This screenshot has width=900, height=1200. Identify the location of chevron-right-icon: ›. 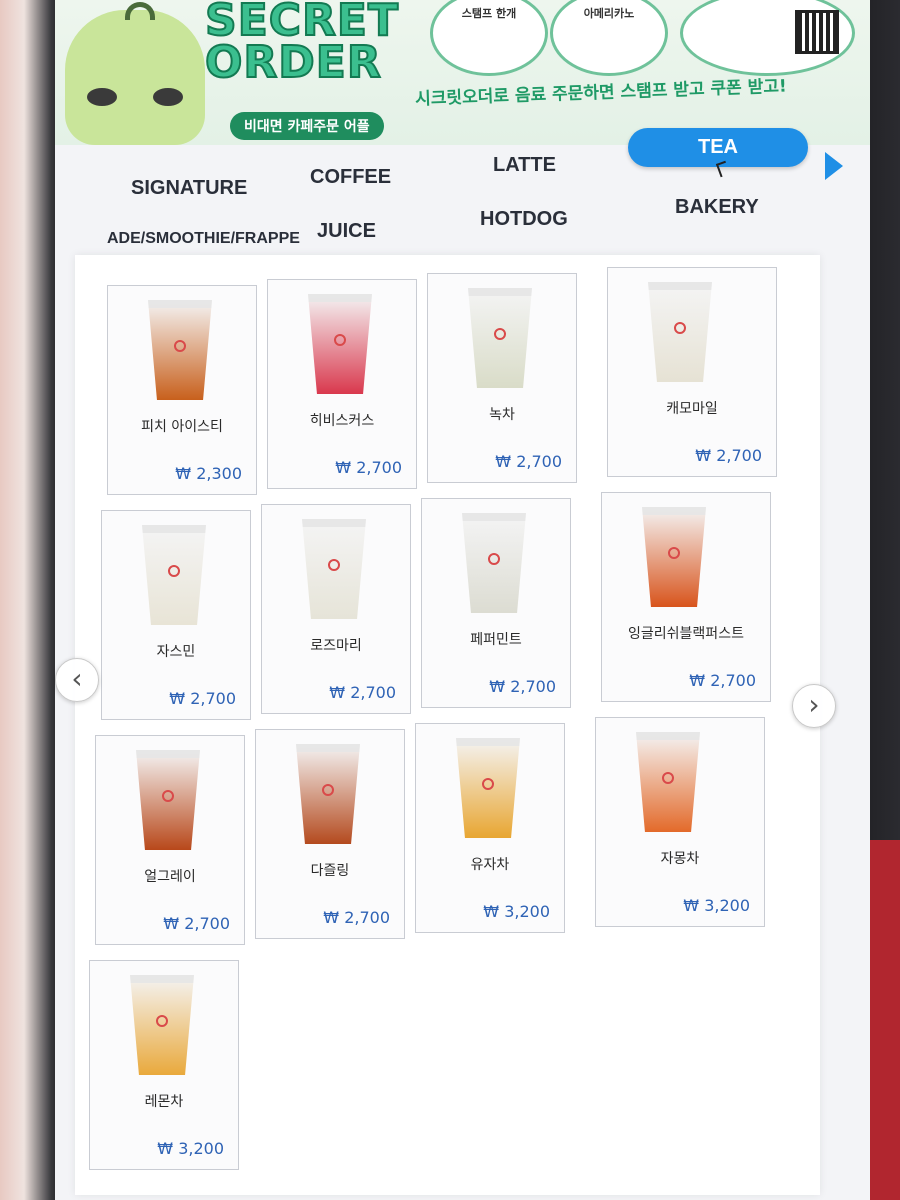
(814, 704).